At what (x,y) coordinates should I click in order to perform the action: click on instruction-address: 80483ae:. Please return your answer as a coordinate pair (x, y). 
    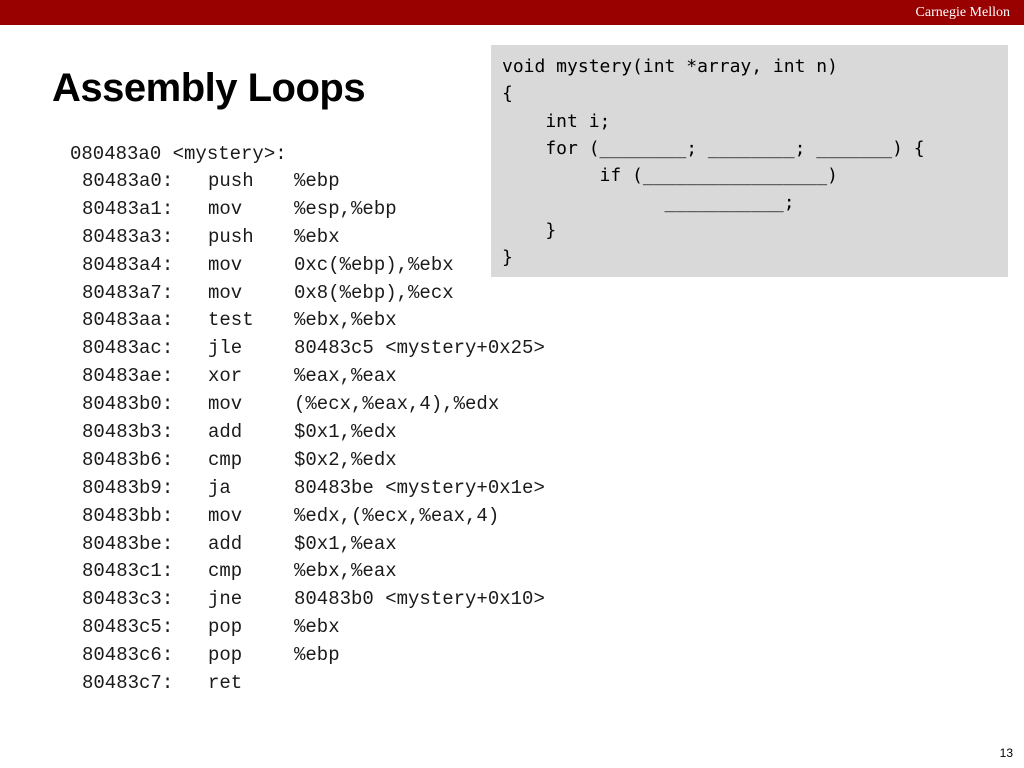
    Looking at the image, I should click on (128, 376).